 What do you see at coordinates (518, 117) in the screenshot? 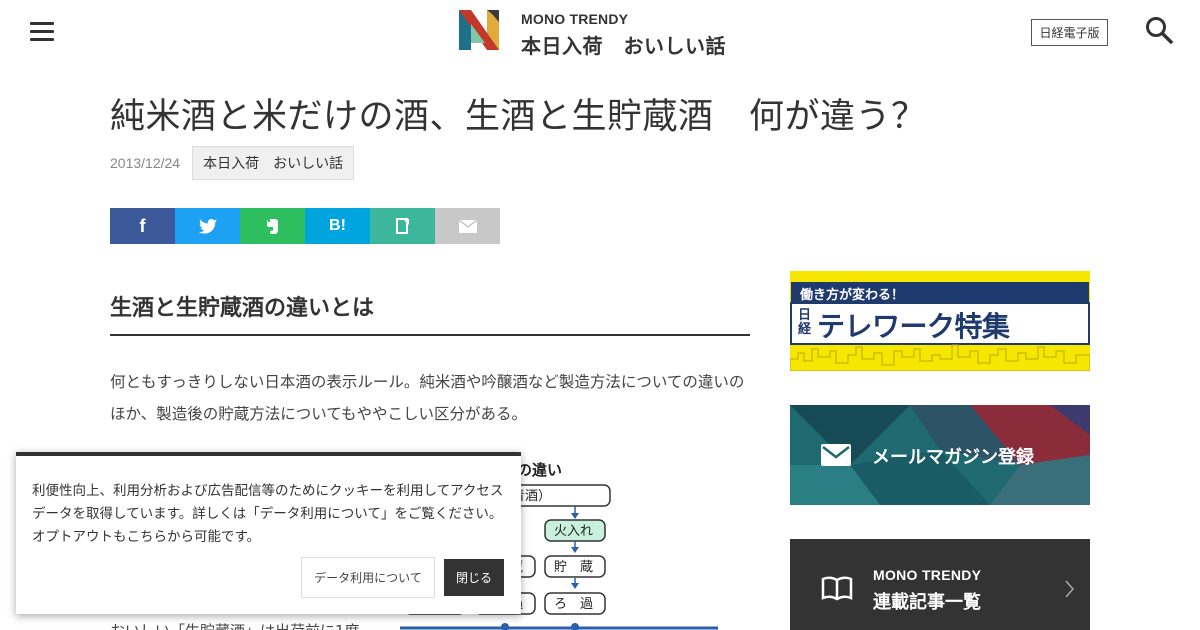
I see `article-title: 純米酒と米だけの酒、生酒と生貯蔵酒 何が違う？` at bounding box center [518, 117].